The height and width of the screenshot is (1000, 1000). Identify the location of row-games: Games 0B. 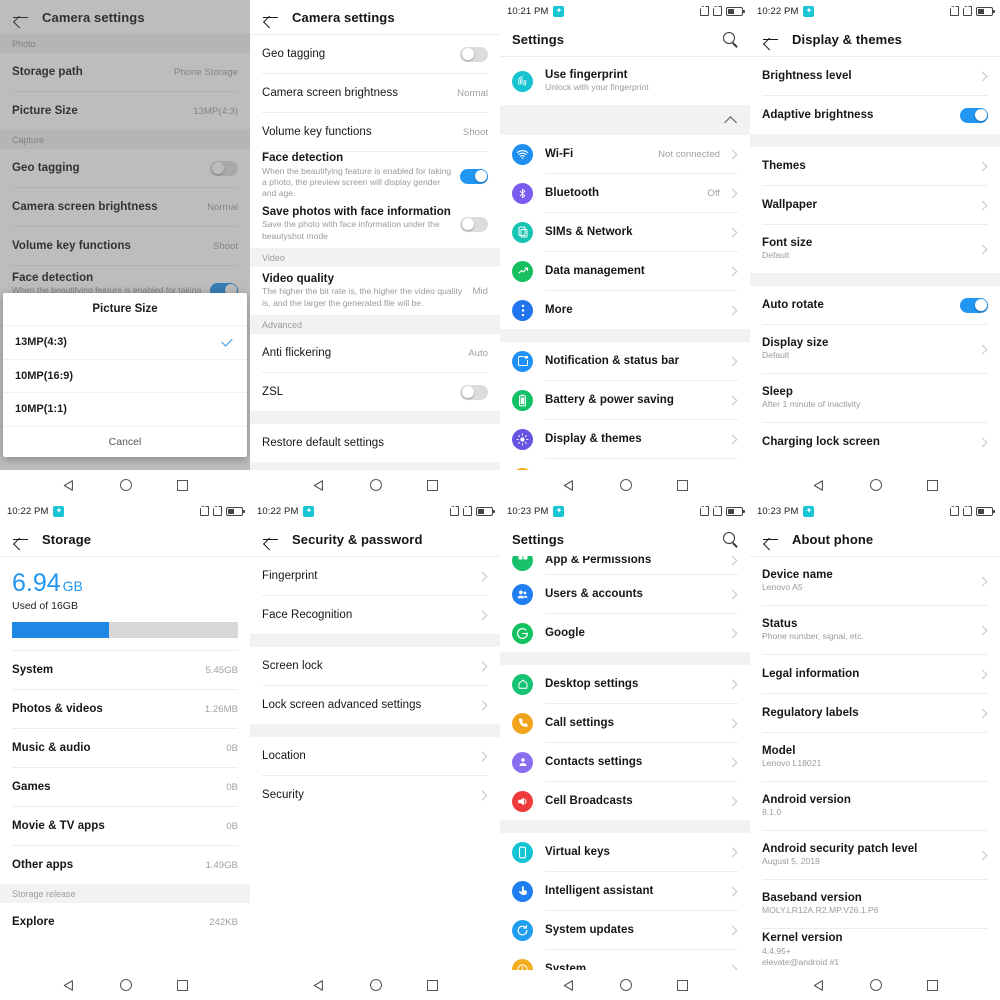
(125, 787).